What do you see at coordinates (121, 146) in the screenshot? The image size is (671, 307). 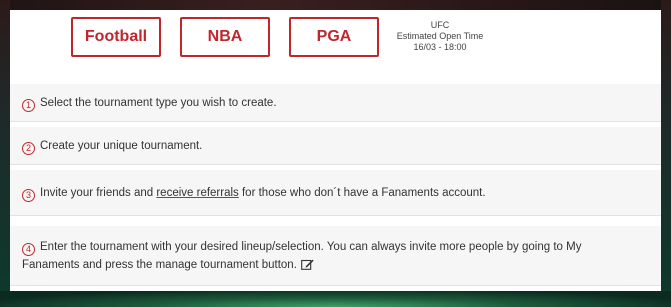 I see `step-text: Create your unique tournament.` at bounding box center [121, 146].